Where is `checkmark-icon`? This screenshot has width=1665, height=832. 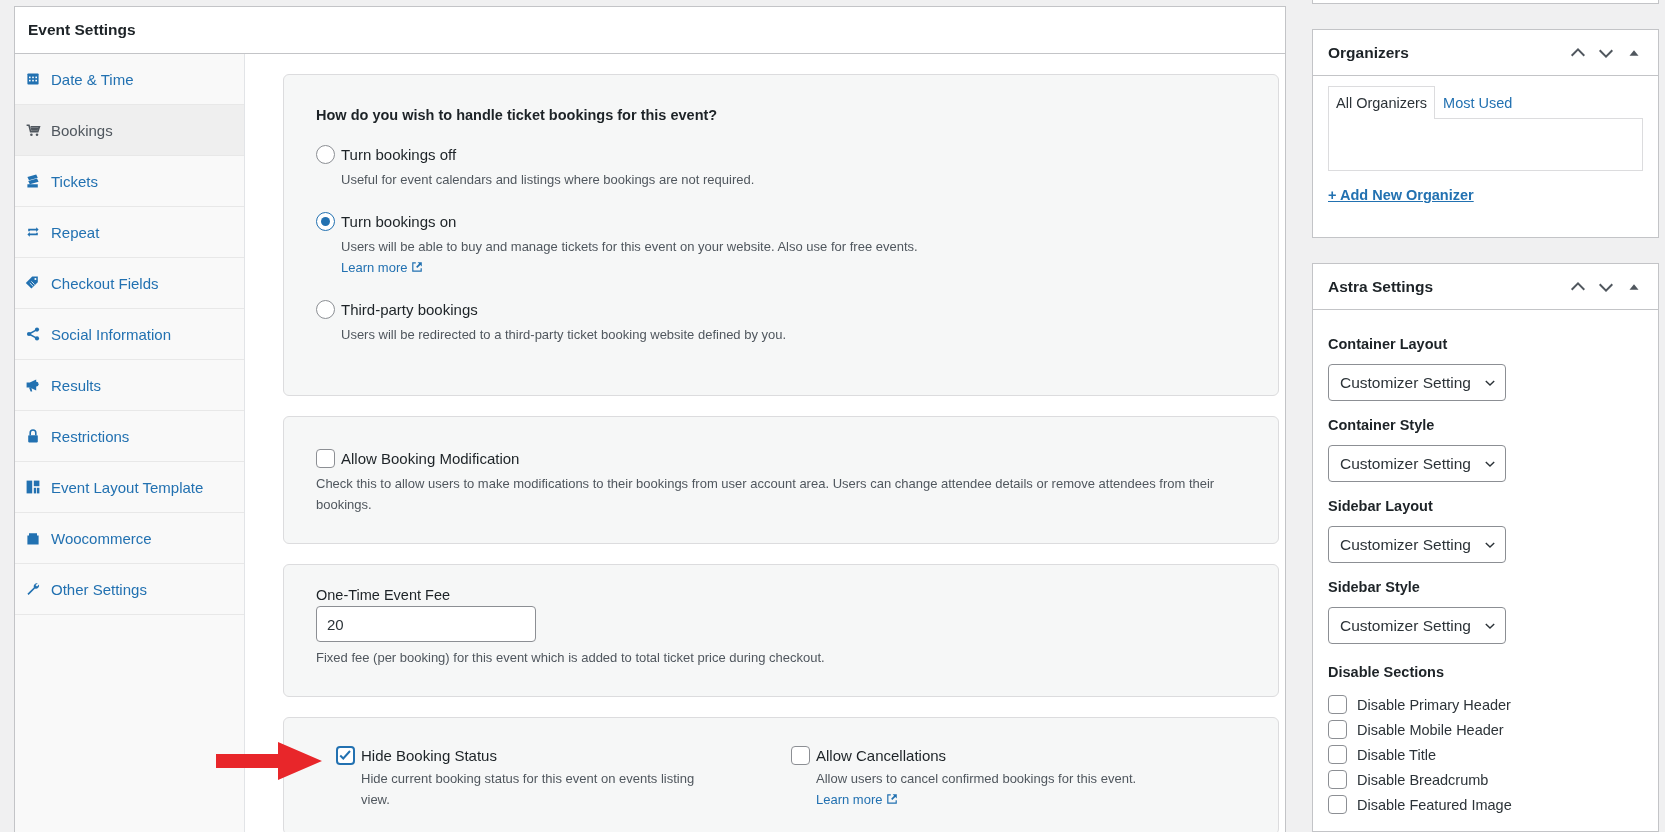
checkmark-icon is located at coordinates (345, 755).